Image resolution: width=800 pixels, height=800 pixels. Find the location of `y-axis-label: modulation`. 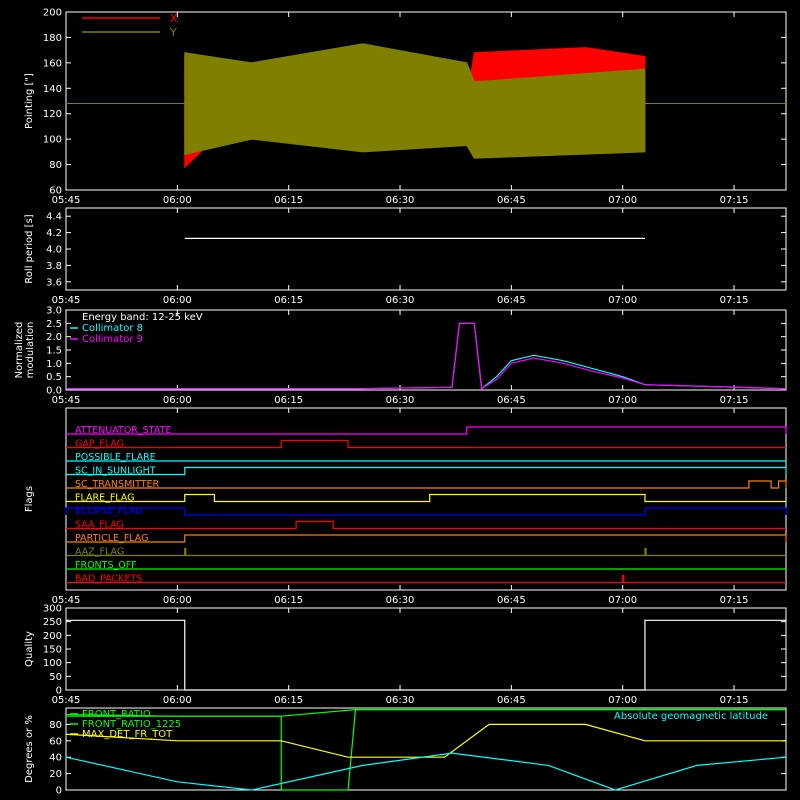

y-axis-label: modulation is located at coordinates (30, 350).